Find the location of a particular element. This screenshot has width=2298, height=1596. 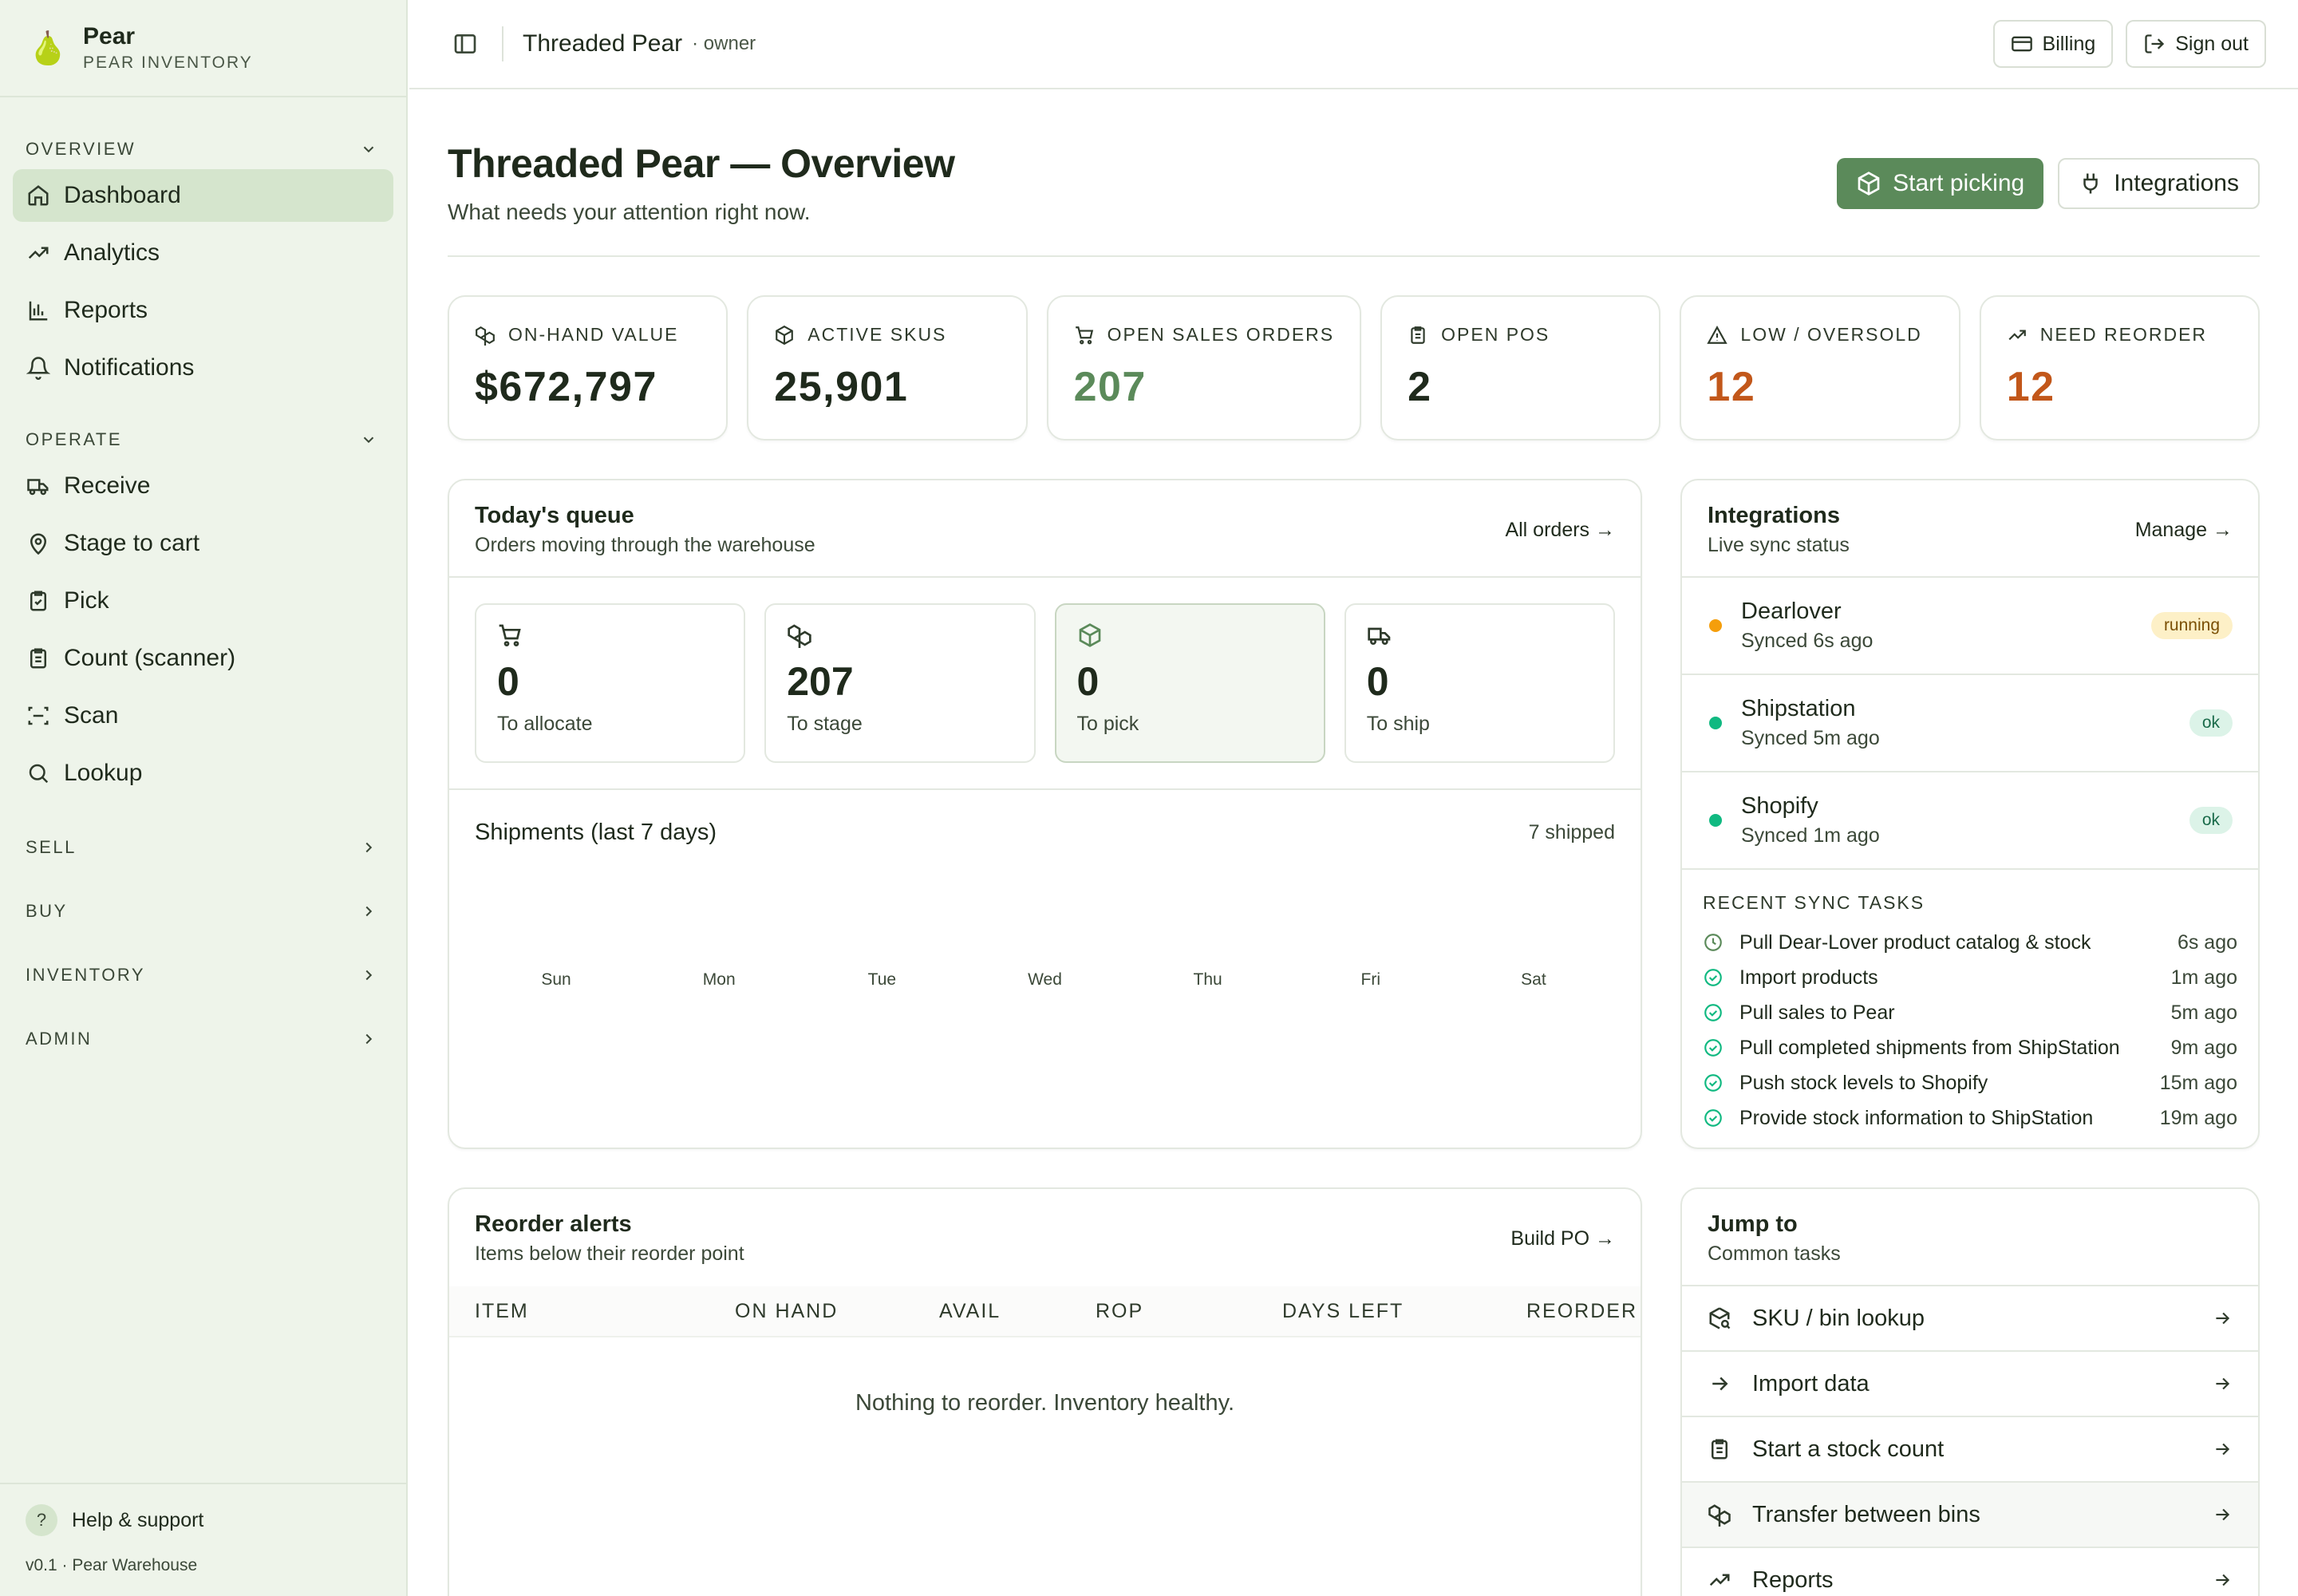

column-header: ROP is located at coordinates (1119, 1311).